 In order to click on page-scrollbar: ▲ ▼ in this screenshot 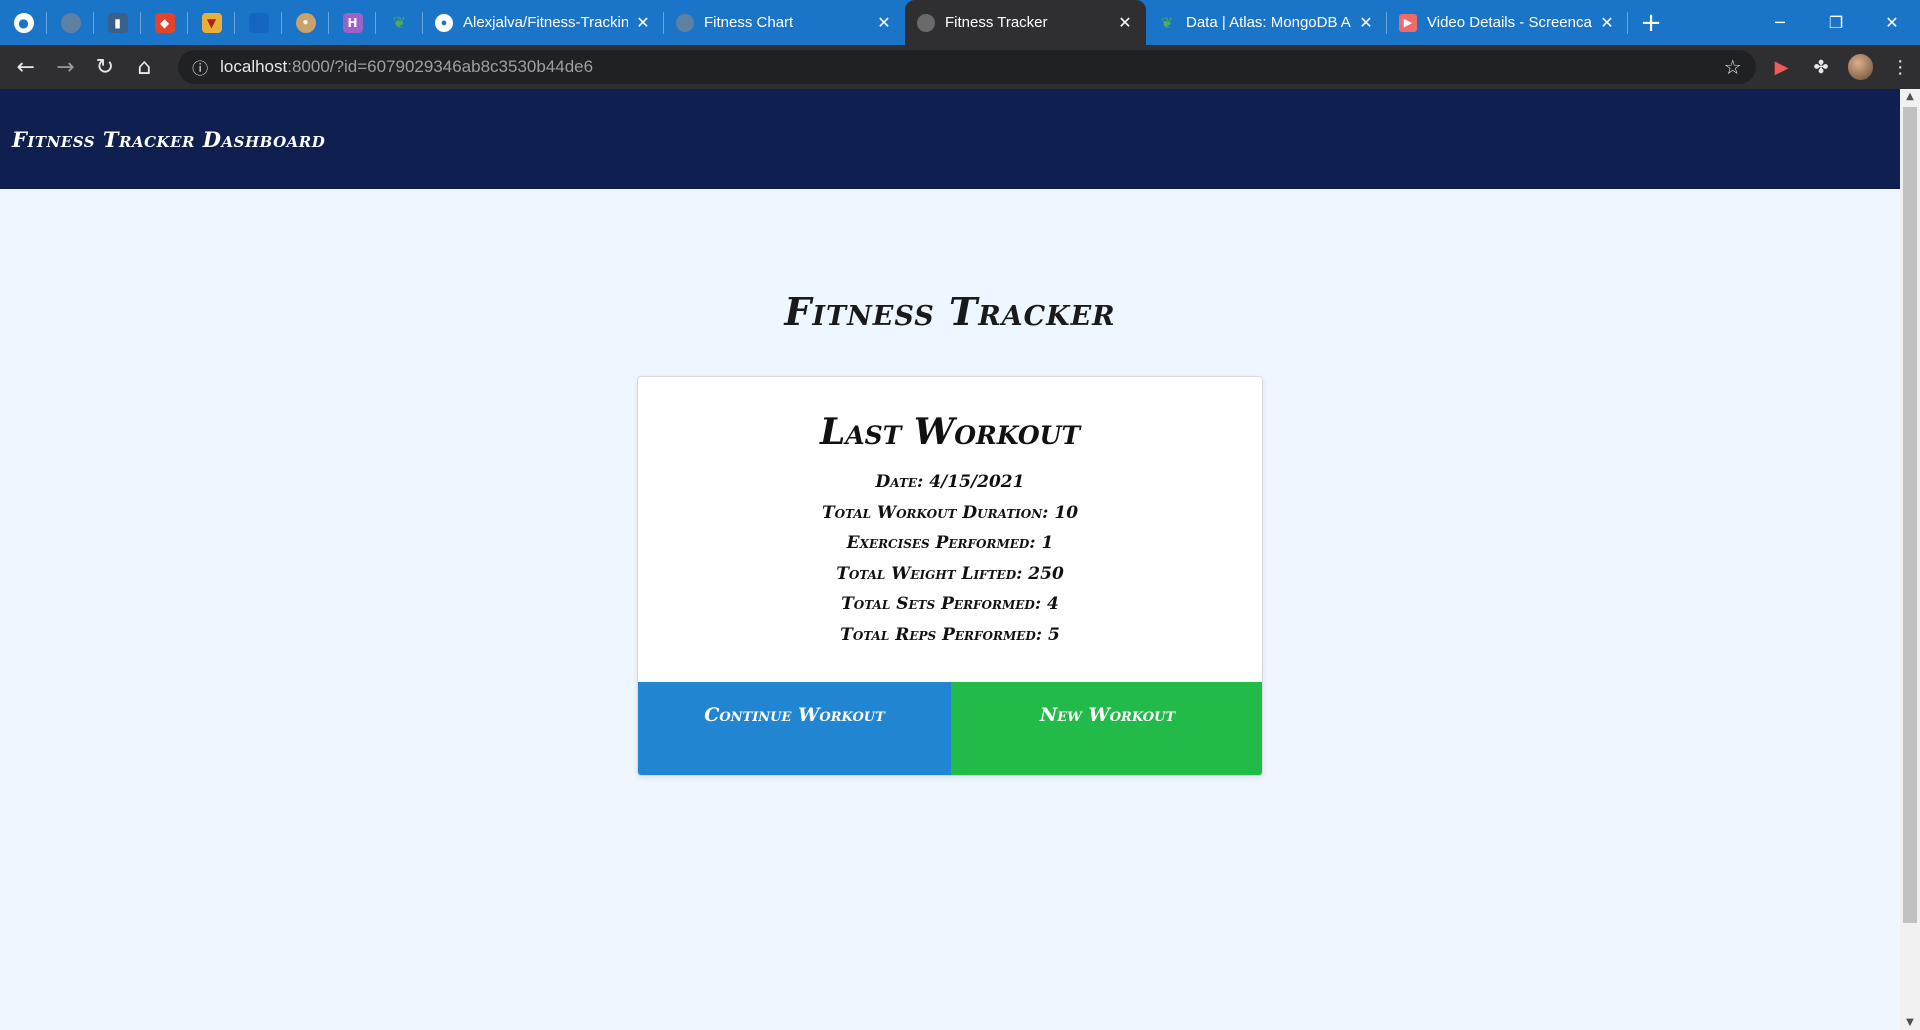, I will do `click(1910, 559)`.